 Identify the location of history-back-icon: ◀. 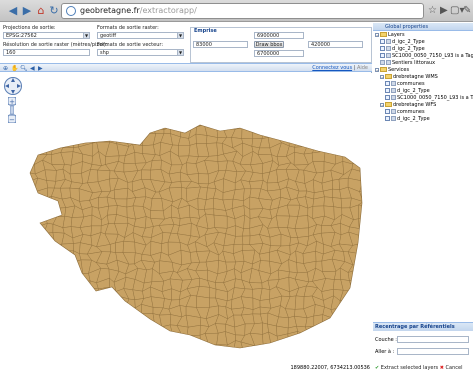
(32, 68).